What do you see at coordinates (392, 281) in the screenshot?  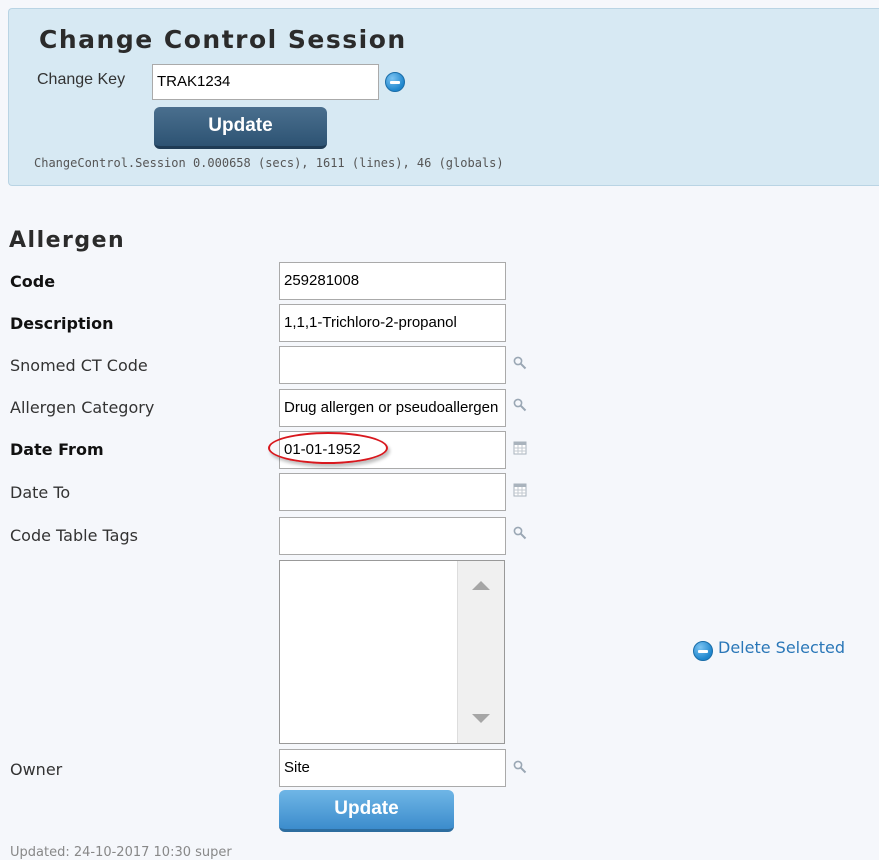 I see `code-input: 259281008` at bounding box center [392, 281].